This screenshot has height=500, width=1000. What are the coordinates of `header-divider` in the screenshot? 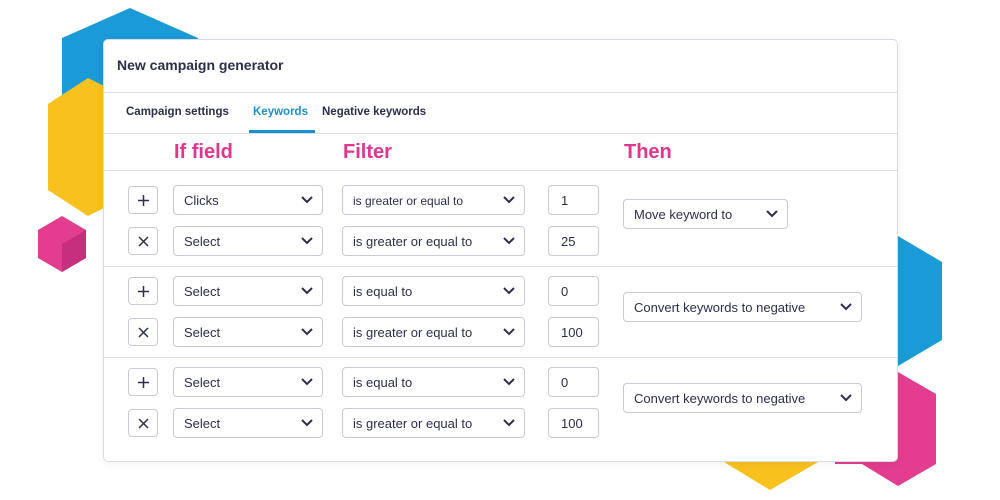 It's located at (500, 170).